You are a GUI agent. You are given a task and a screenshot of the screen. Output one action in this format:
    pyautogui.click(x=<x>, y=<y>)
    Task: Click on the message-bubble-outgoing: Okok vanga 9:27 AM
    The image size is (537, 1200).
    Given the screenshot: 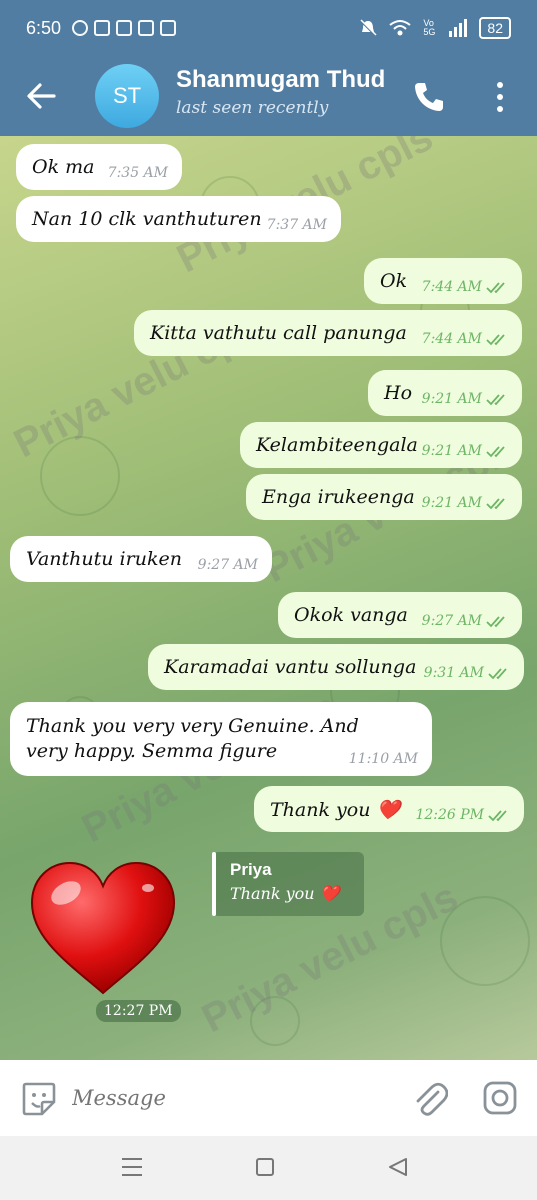 What is the action you would take?
    pyautogui.click(x=400, y=615)
    